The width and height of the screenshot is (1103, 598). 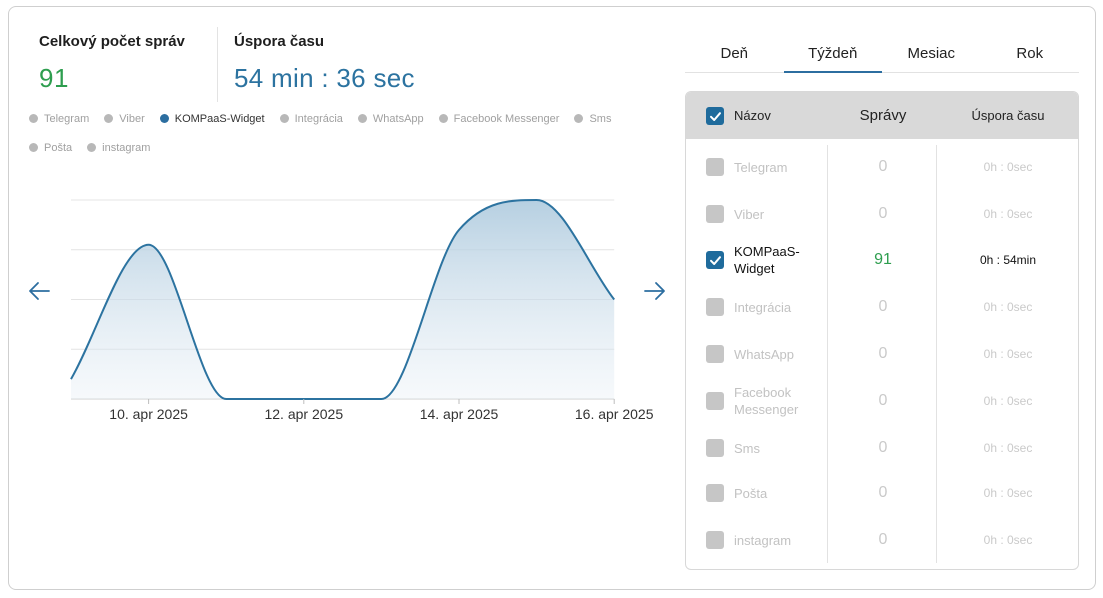 I want to click on table-row: instagram 0 0h : 0sec, so click(x=882, y=540).